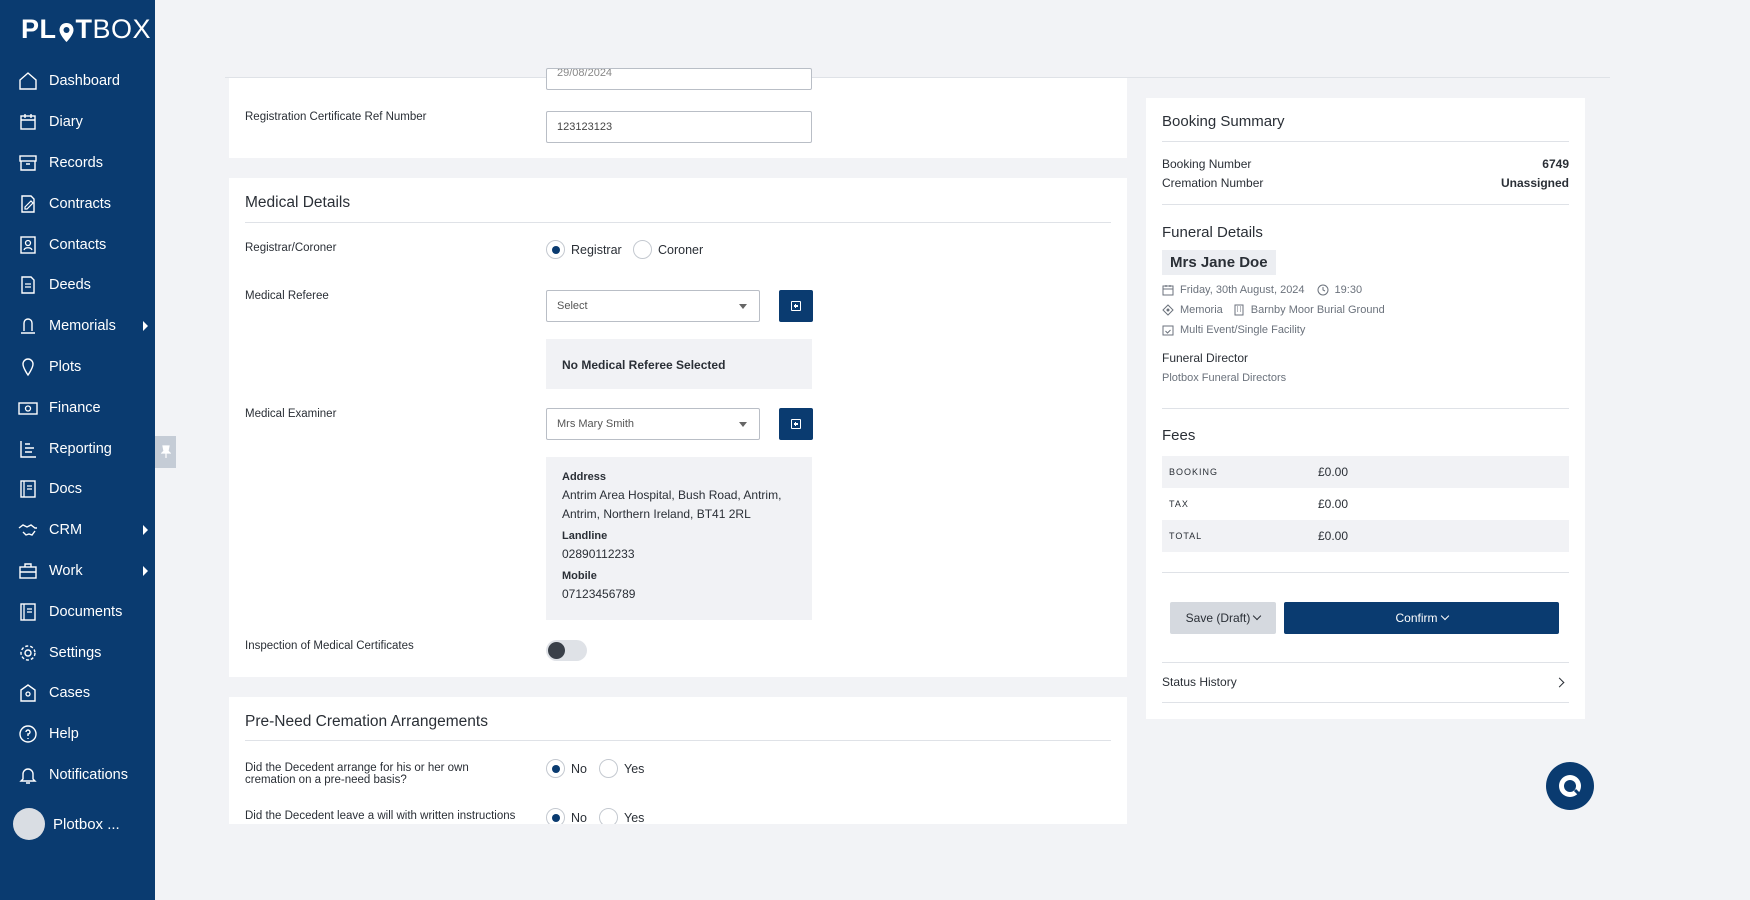 The width and height of the screenshot is (1750, 900). I want to click on cert-ref-input: 123123123, so click(679, 127).